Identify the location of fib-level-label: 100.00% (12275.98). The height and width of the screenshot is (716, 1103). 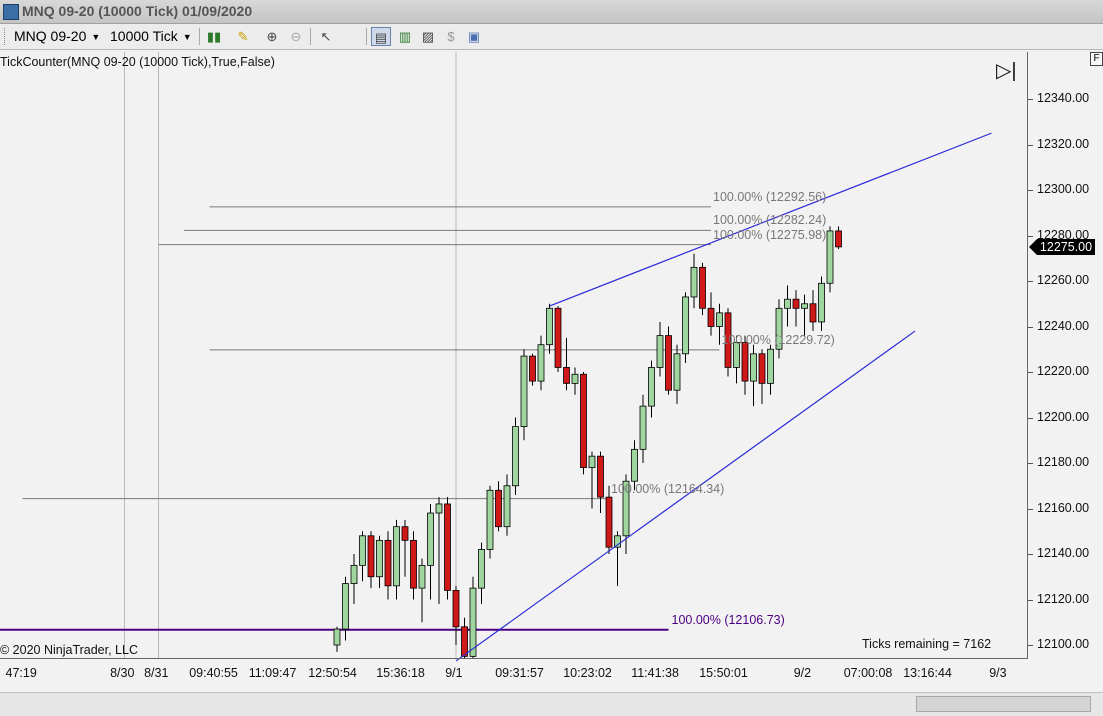
(770, 234).